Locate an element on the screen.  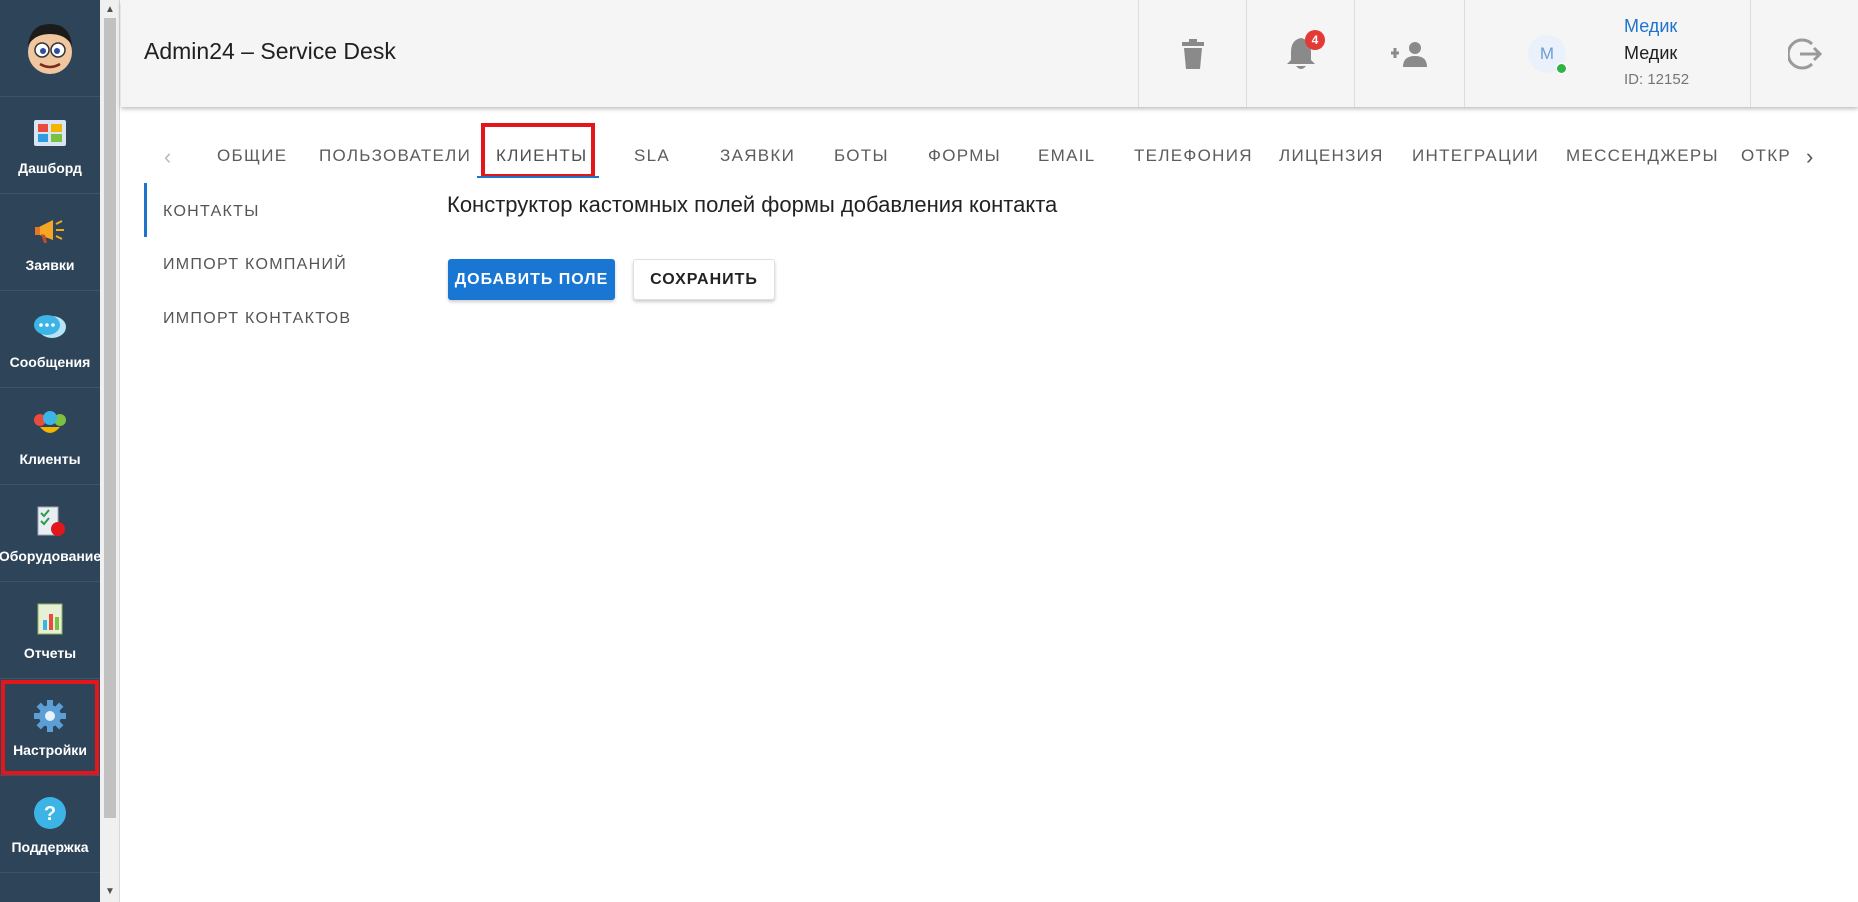
tab-forms: ФОРМЫ is located at coordinates (964, 156).